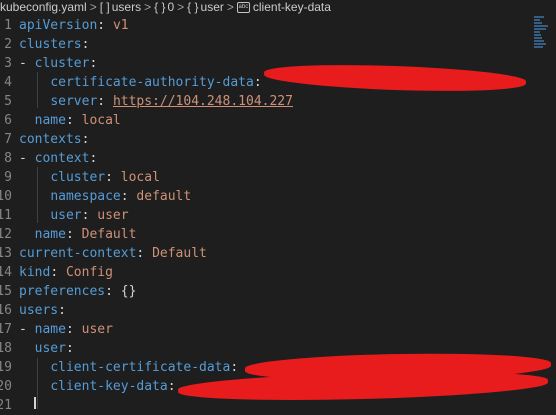 The height and width of the screenshot is (415, 556). I want to click on line-number: 11, so click(6, 215).